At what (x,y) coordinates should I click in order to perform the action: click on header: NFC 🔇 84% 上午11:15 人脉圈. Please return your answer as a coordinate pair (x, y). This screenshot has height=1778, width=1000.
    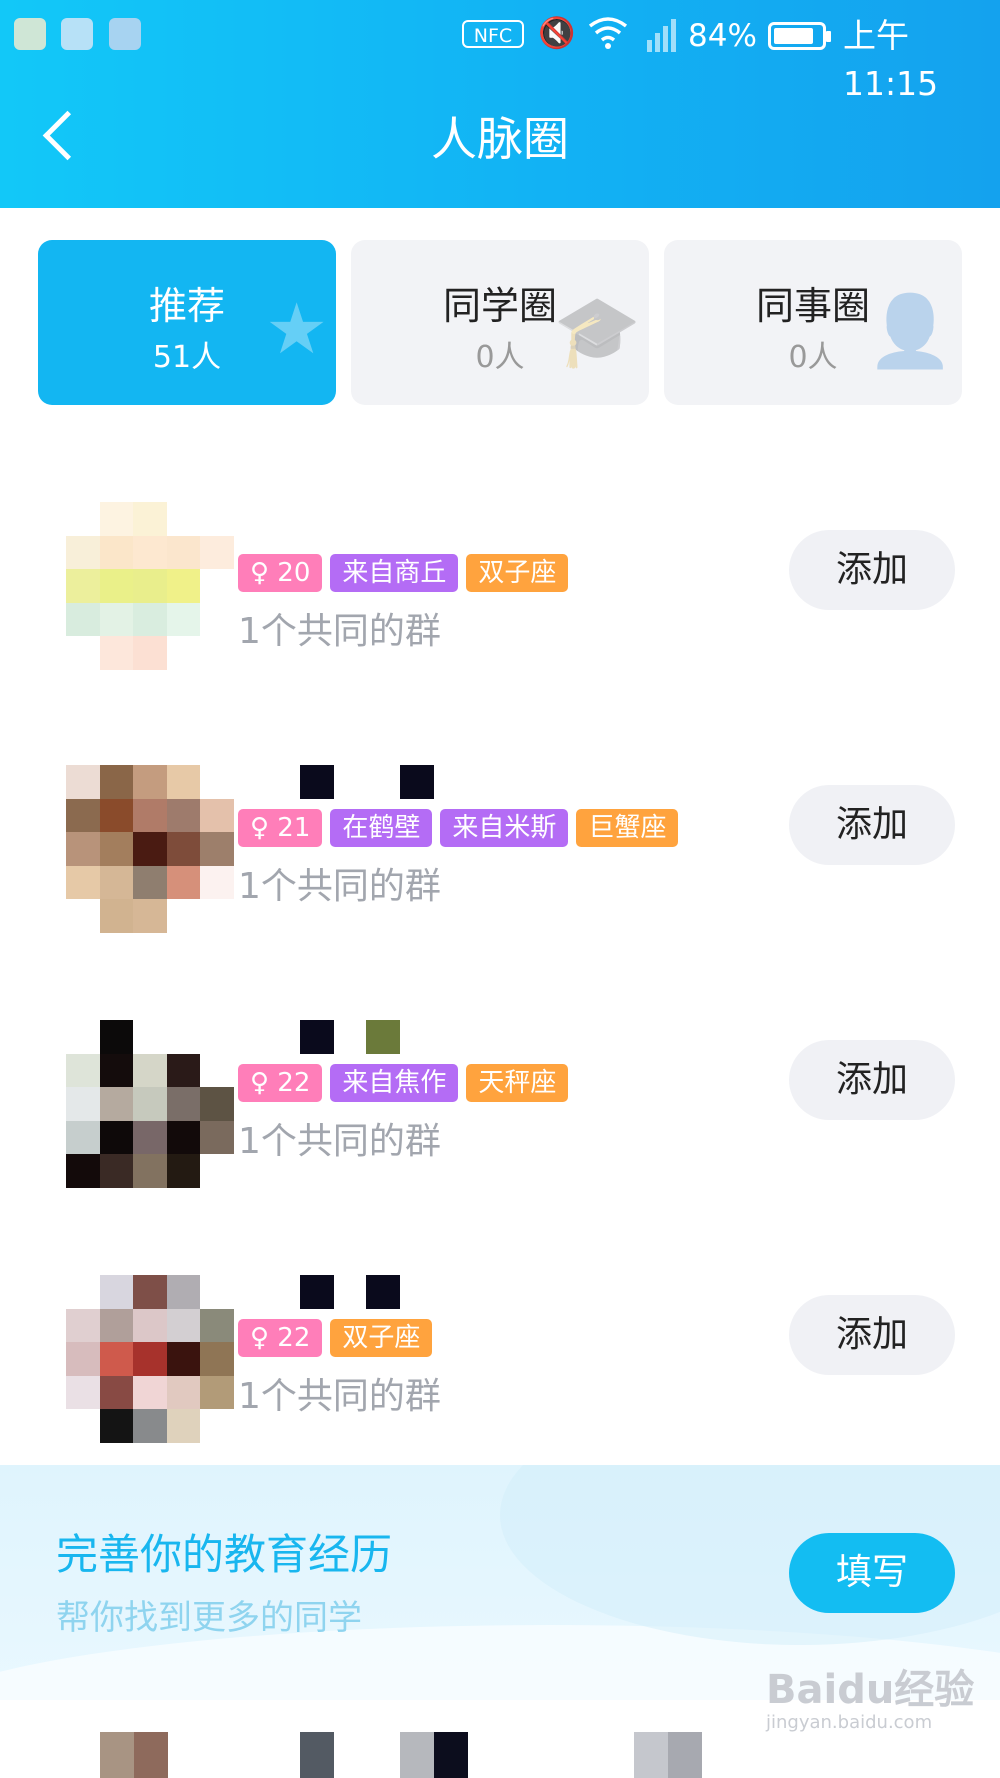
    Looking at the image, I should click on (500, 104).